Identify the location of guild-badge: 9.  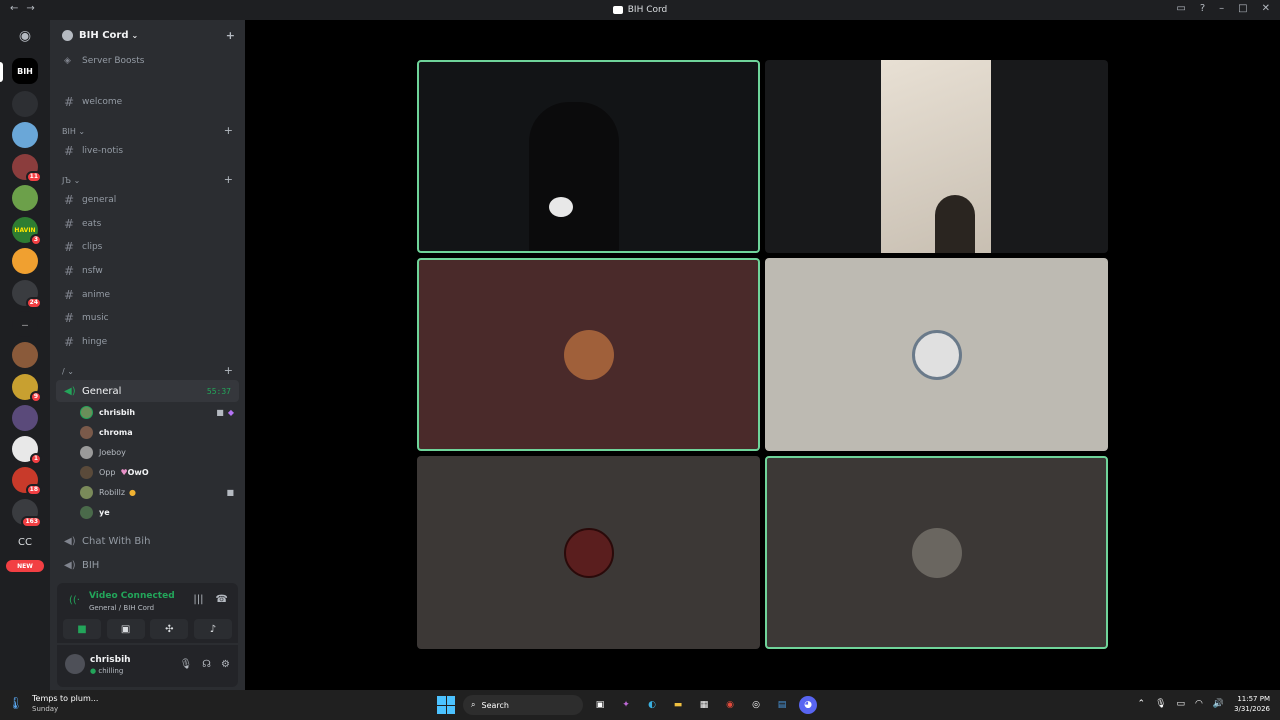
(35, 397).